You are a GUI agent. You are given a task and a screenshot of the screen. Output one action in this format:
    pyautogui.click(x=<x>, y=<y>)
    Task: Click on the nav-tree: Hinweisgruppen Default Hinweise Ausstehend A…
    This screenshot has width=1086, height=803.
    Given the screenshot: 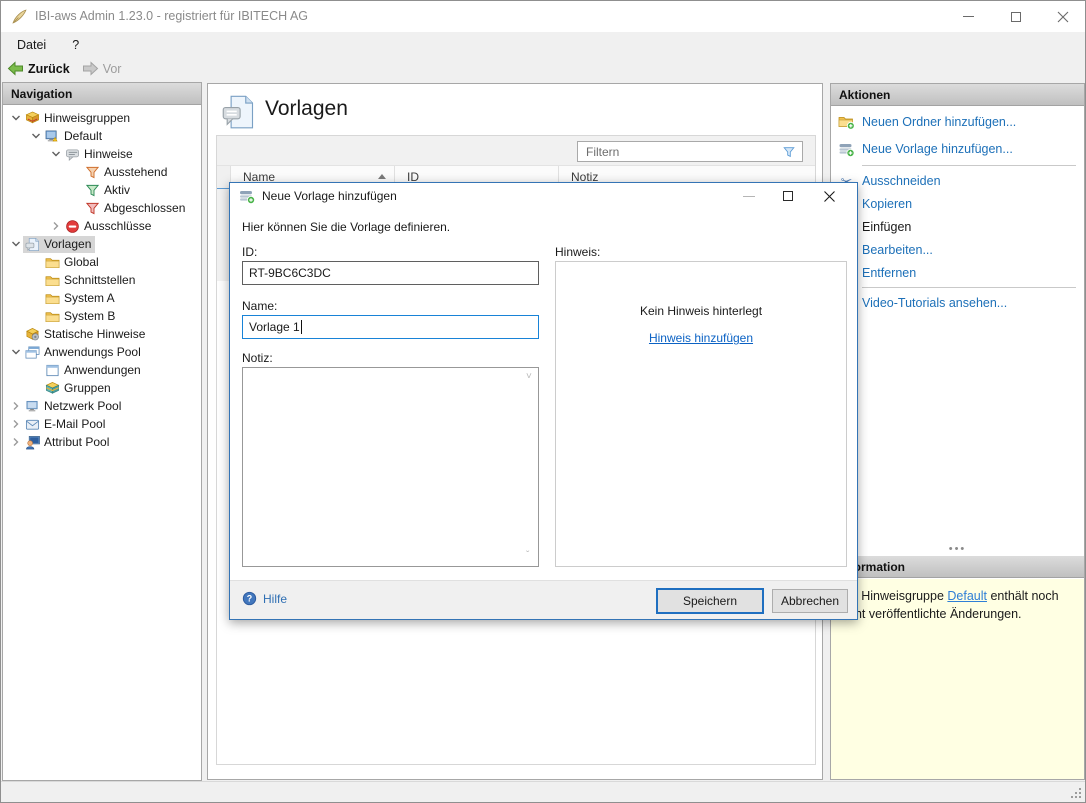 What is the action you would take?
    pyautogui.click(x=102, y=278)
    